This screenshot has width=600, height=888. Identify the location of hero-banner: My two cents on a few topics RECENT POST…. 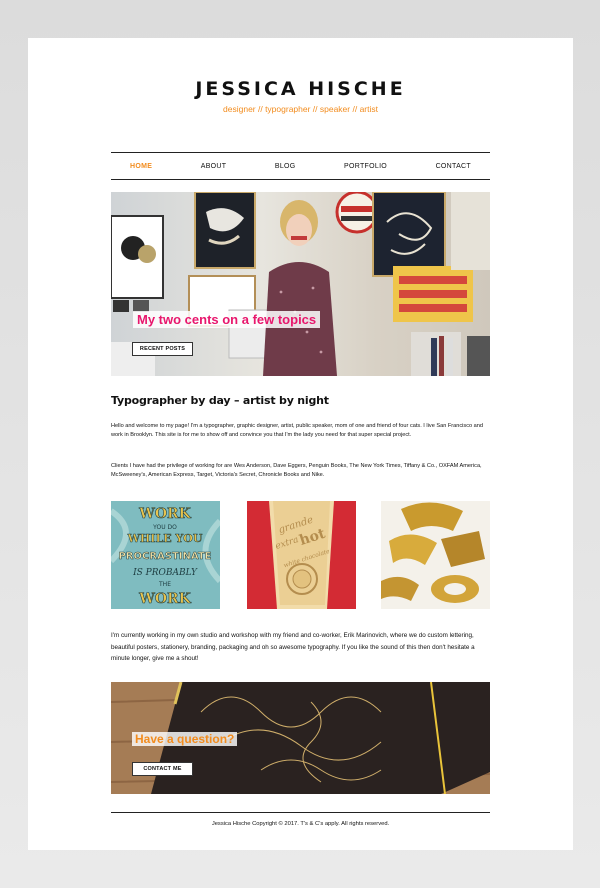
(300, 284).